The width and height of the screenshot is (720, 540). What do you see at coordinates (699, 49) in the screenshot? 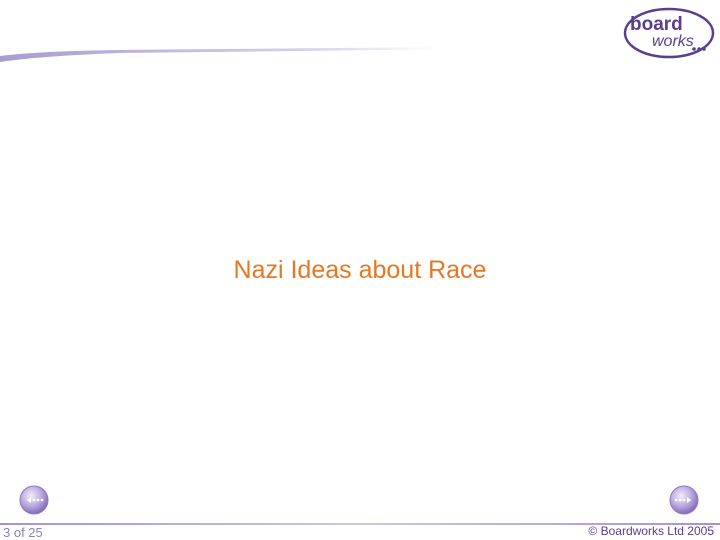
I see `logo-dots-icon` at bounding box center [699, 49].